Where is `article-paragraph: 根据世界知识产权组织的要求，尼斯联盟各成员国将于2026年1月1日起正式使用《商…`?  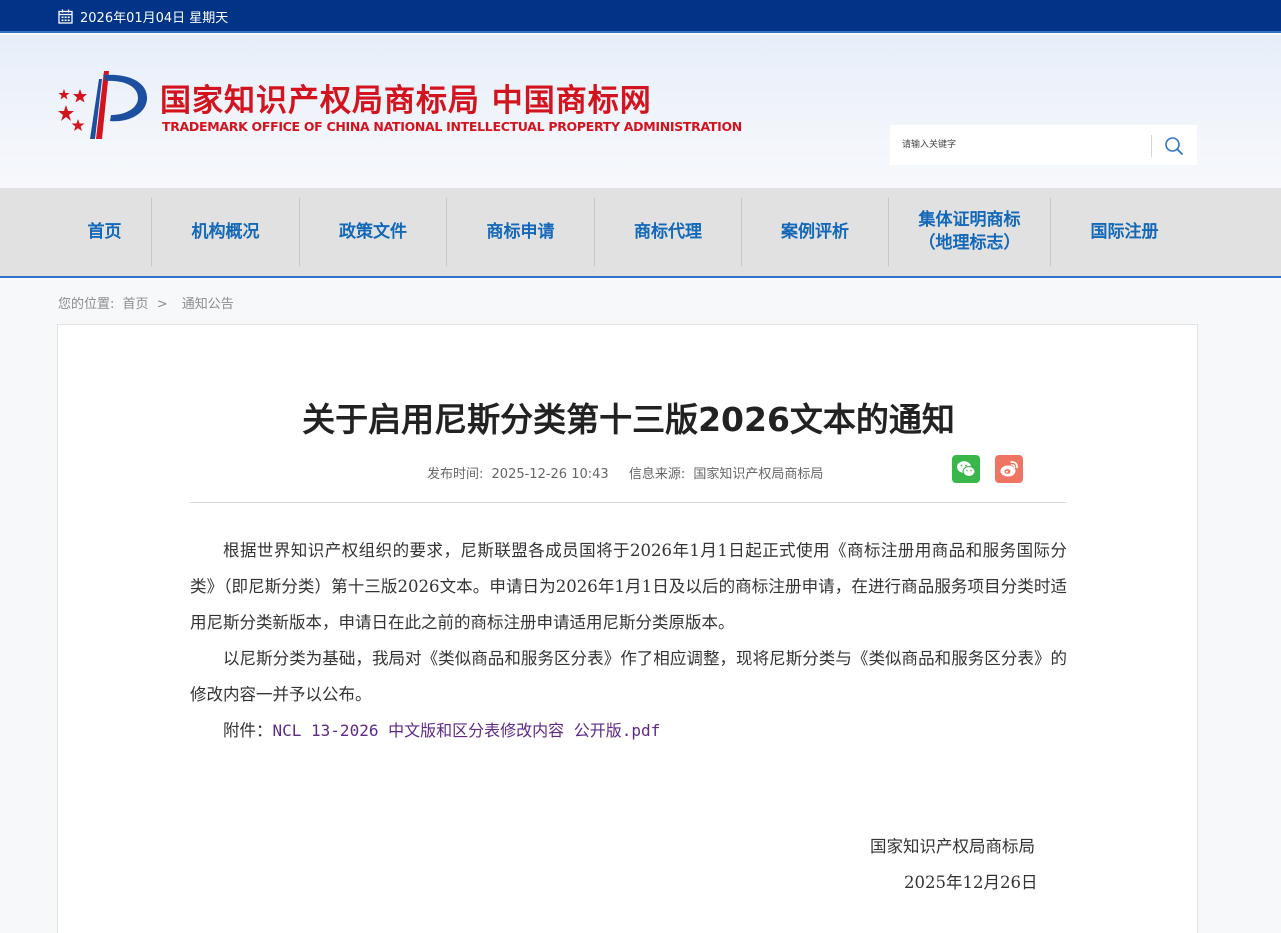 article-paragraph: 根据世界知识产权组织的要求，尼斯联盟各成员国将于2026年1月1日起正式使用《商… is located at coordinates (628, 586).